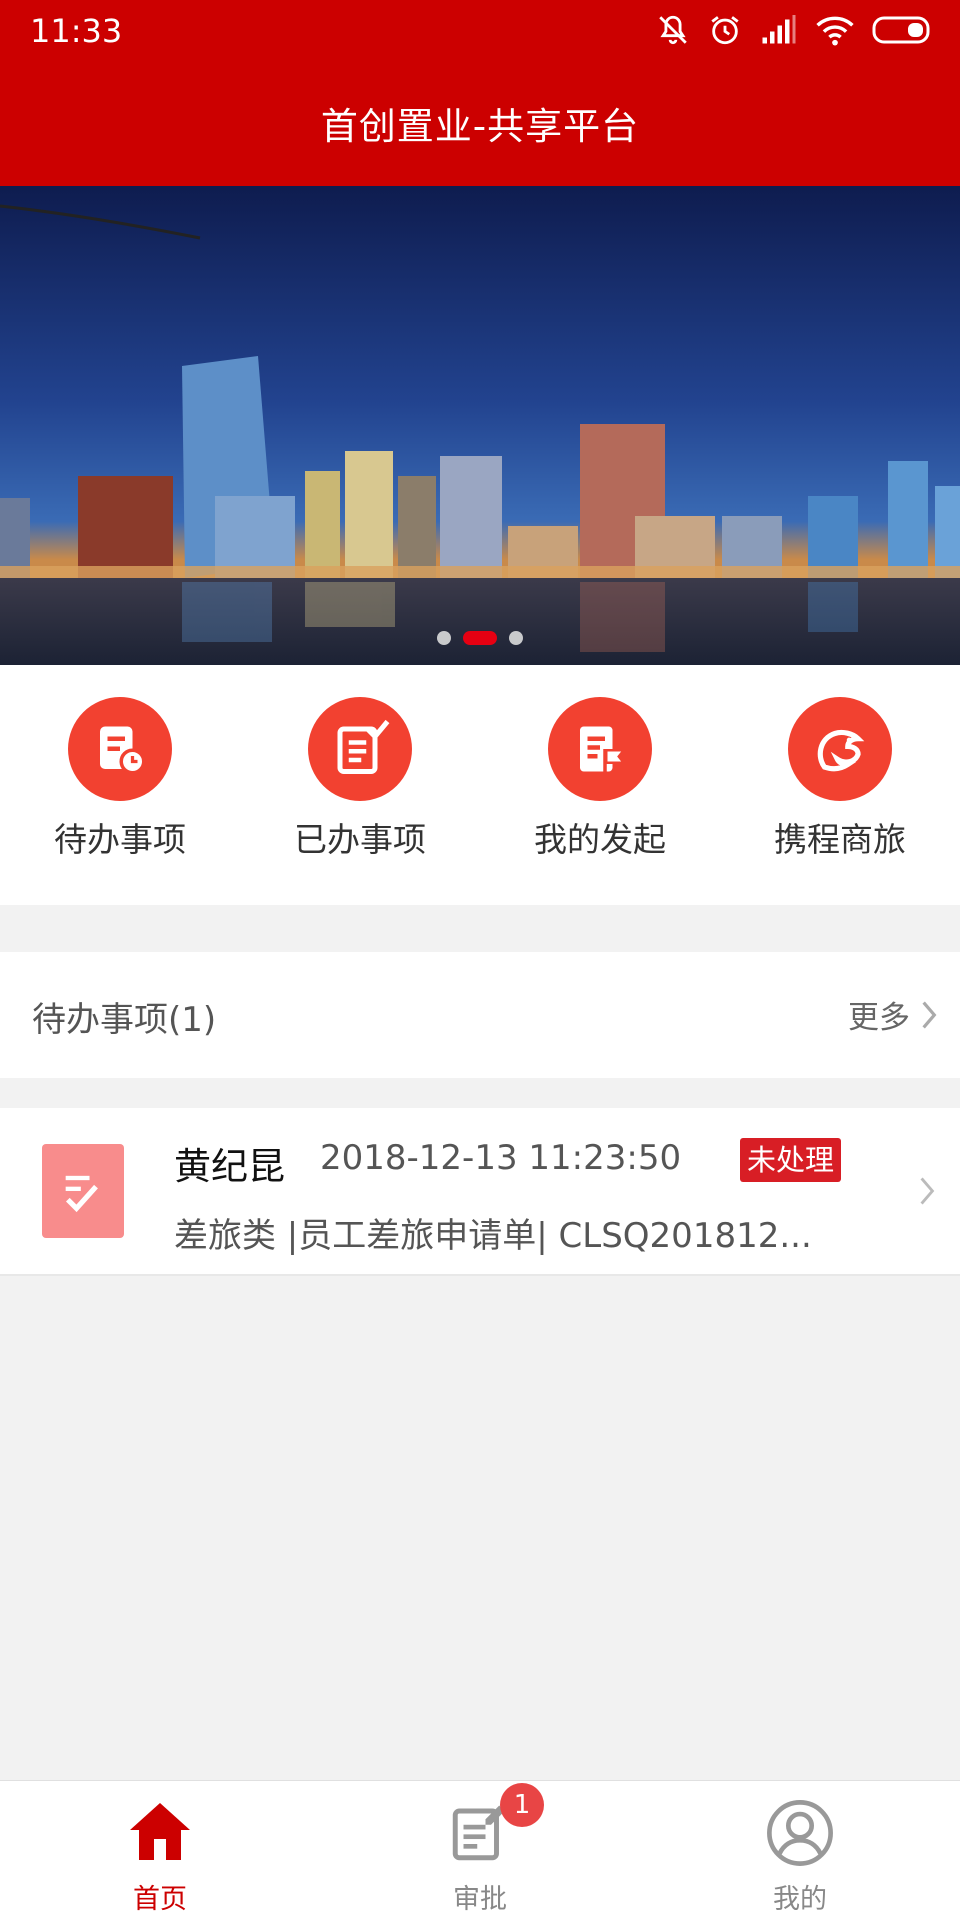  I want to click on quick-item-label: 已办事项, so click(360, 839).